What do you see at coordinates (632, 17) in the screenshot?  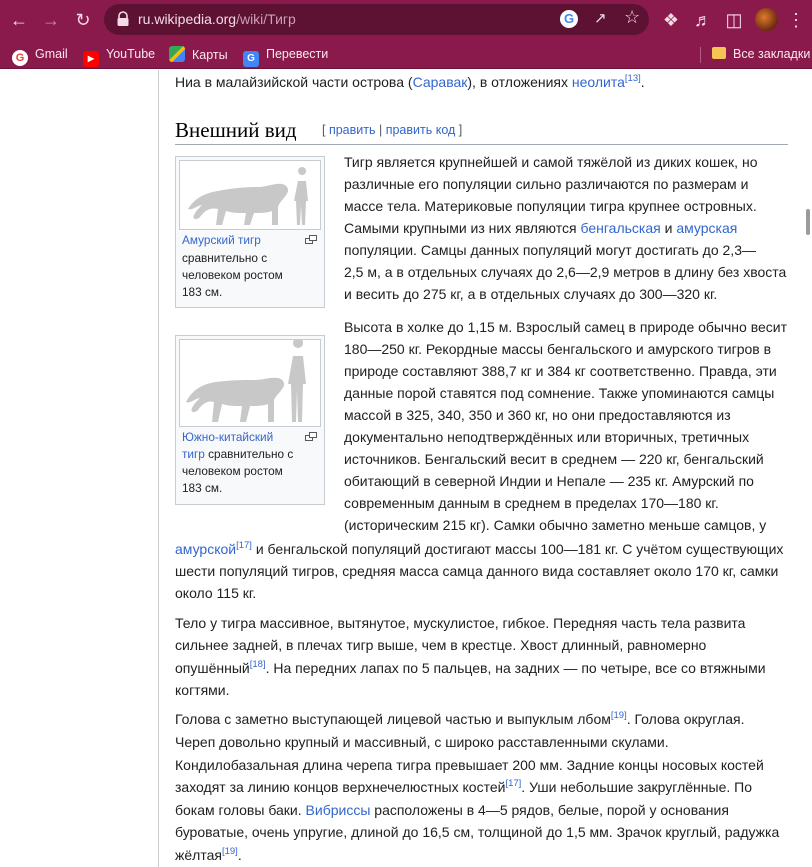 I see `bookmark-star-icon: ☆` at bounding box center [632, 17].